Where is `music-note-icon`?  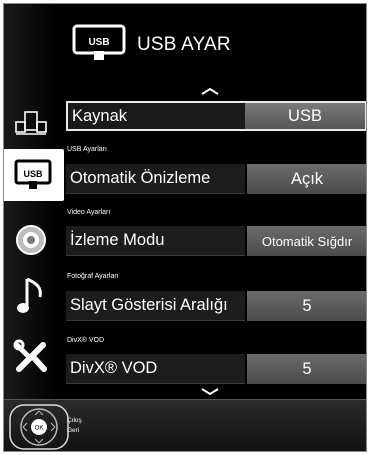 music-note-icon is located at coordinates (29, 295).